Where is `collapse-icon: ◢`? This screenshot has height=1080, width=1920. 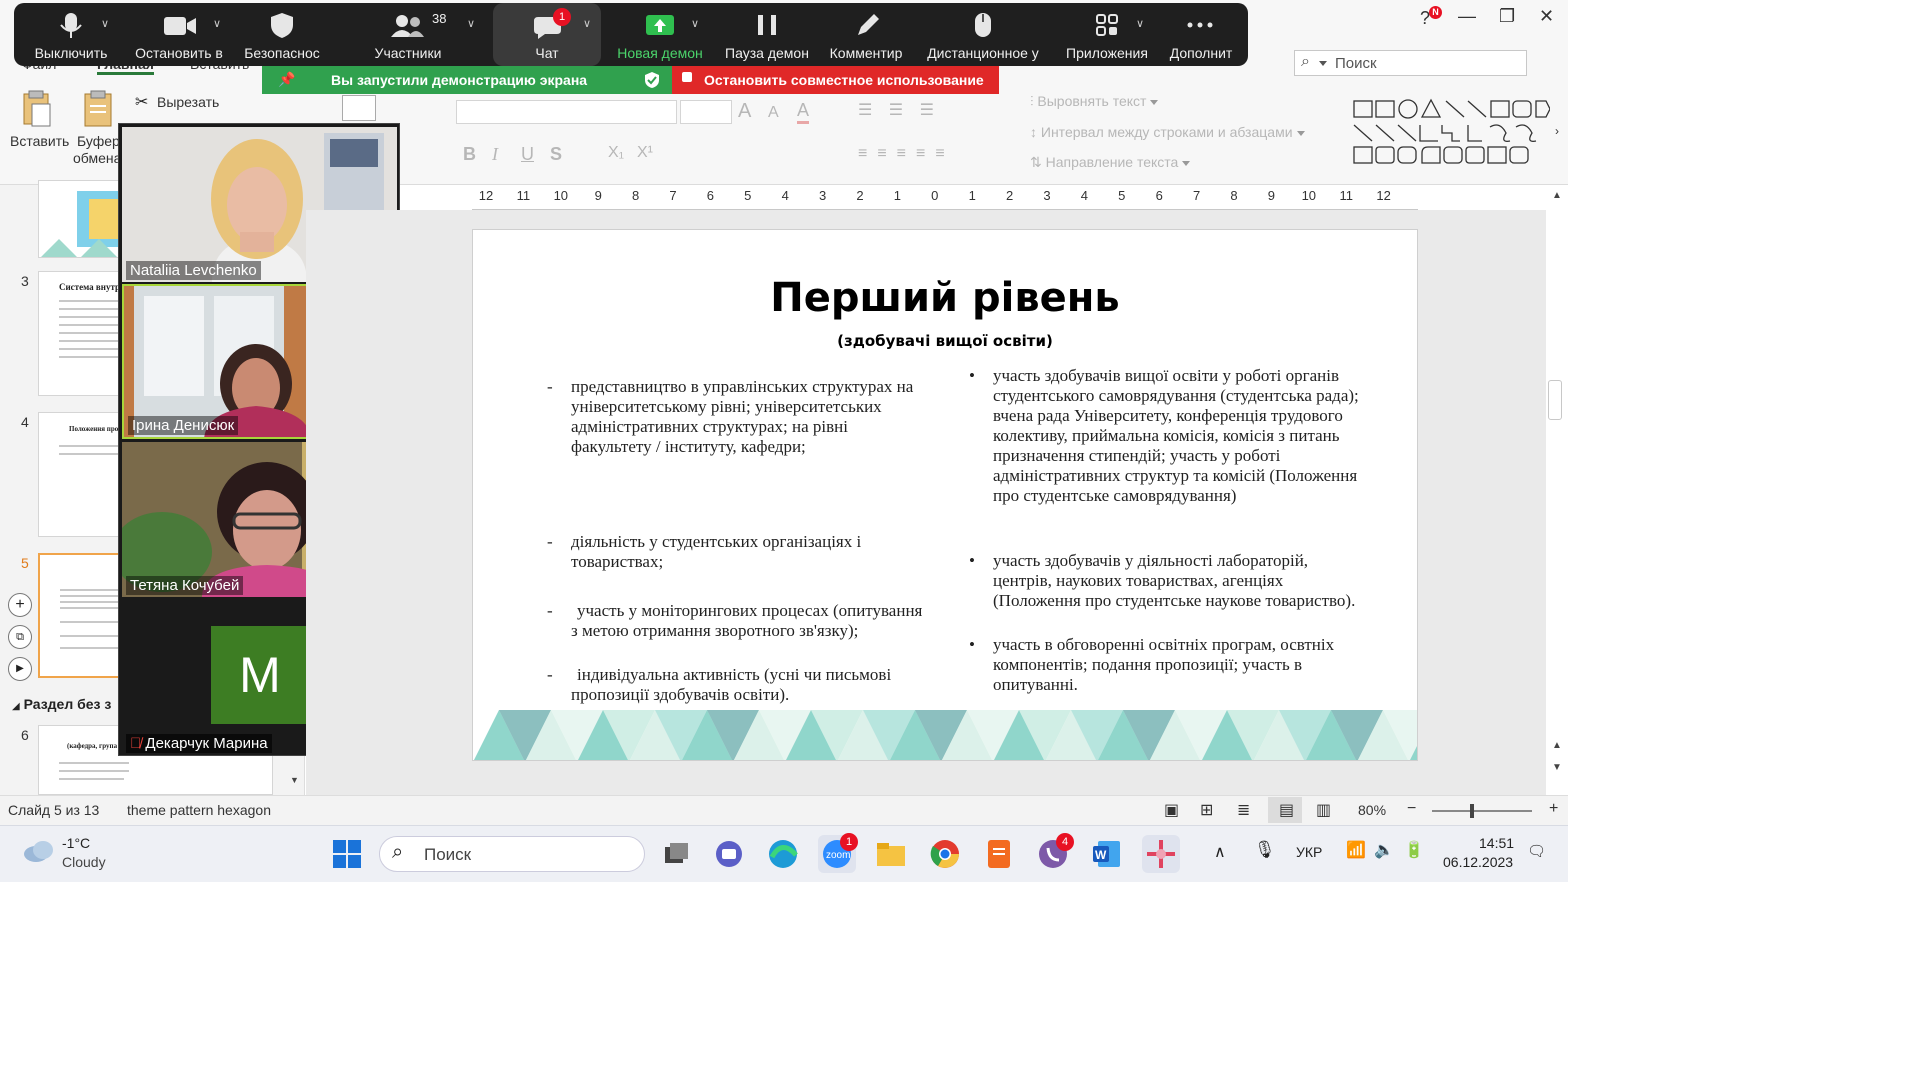 collapse-icon: ◢ is located at coordinates (16, 706).